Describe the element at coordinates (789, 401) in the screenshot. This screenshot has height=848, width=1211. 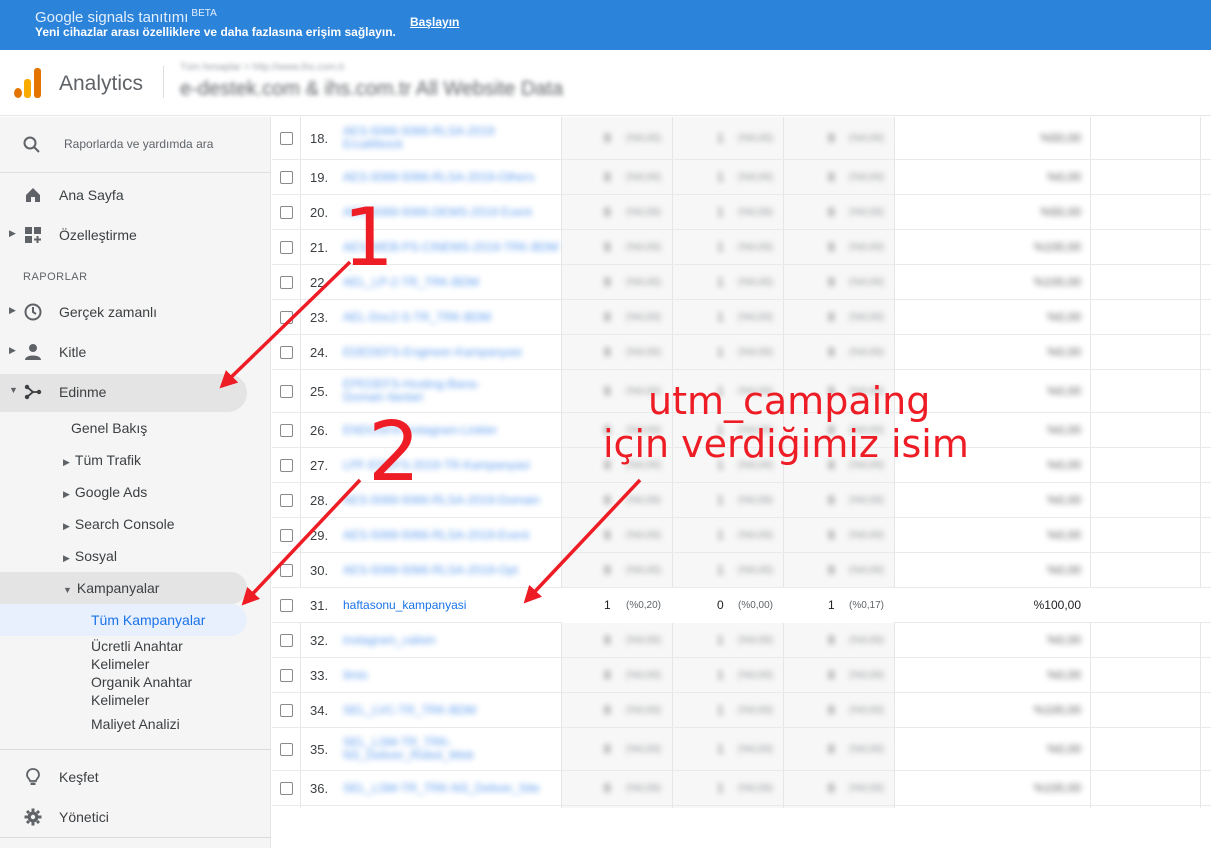
I see `annotation-line-1: utm_campaing` at that location.